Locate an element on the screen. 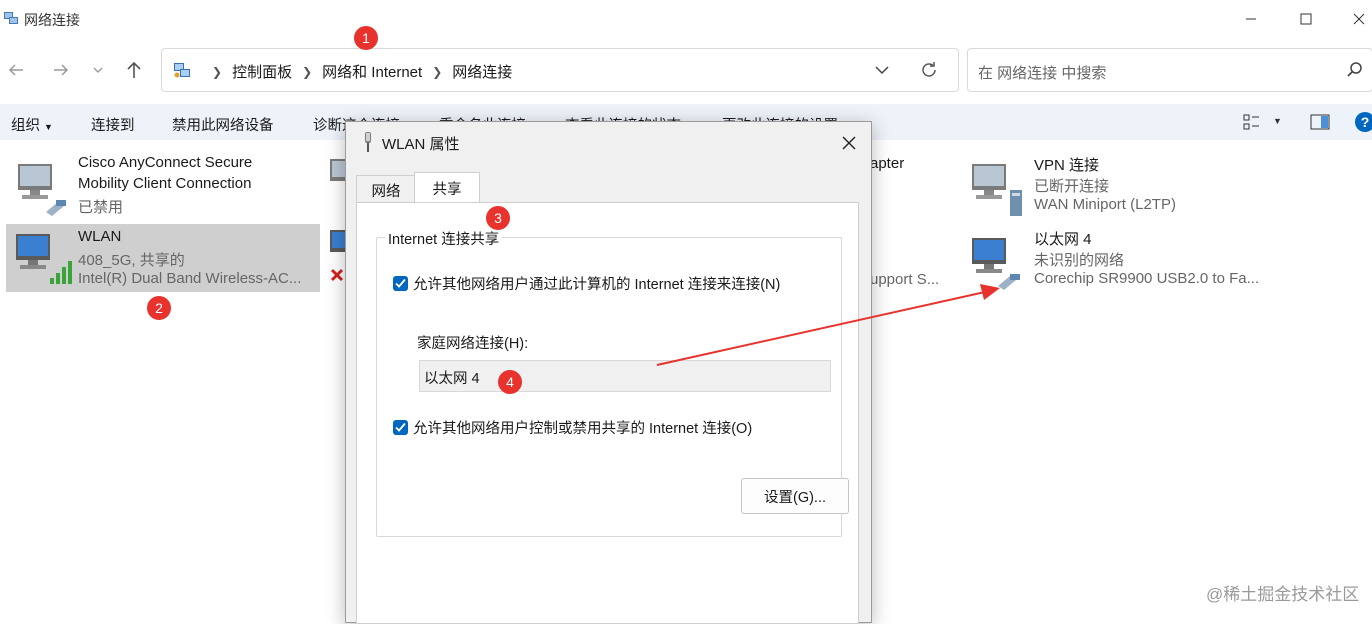 The height and width of the screenshot is (624, 1372). annotation-arrow is located at coordinates (828, 325).